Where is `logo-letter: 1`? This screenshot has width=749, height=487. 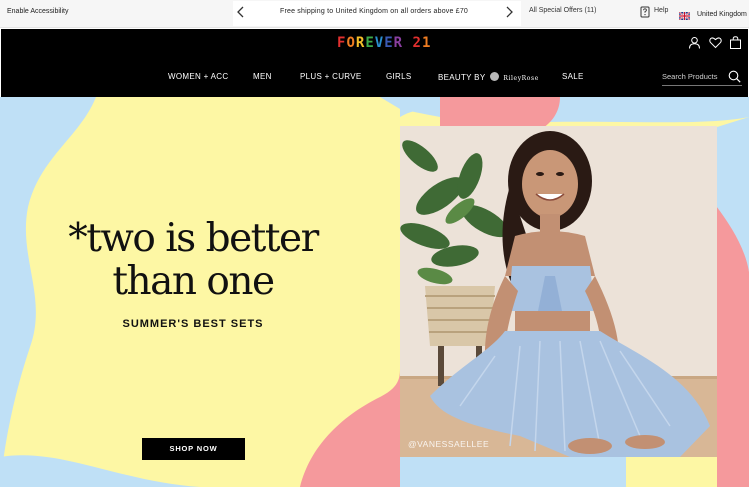
logo-letter: 1 is located at coordinates (426, 43).